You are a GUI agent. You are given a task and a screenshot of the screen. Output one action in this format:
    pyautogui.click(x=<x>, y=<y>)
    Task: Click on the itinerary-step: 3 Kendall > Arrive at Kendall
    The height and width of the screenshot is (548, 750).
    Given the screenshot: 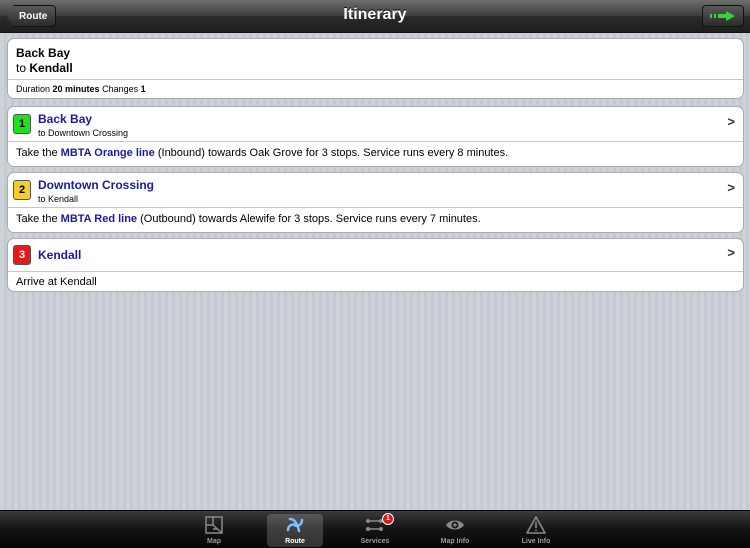 What is the action you would take?
    pyautogui.click(x=375, y=265)
    